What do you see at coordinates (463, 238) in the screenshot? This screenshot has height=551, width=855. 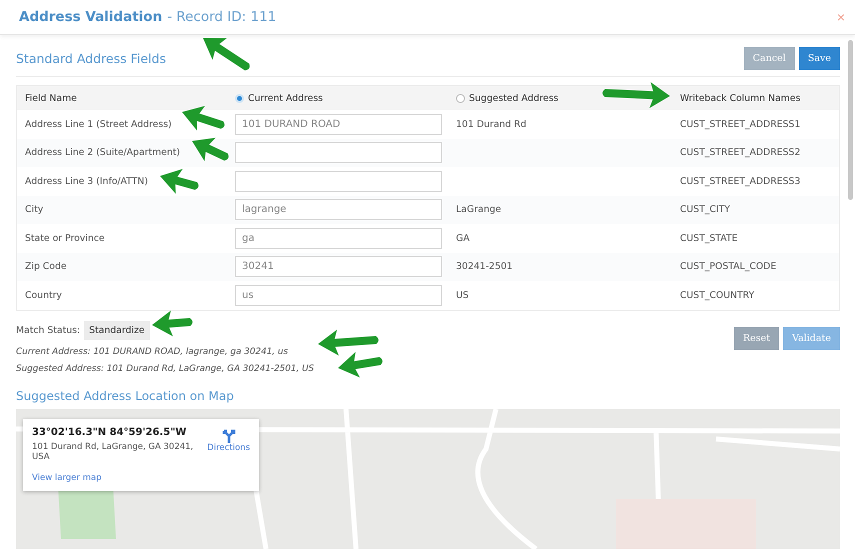 I see `suggested-value: GA` at bounding box center [463, 238].